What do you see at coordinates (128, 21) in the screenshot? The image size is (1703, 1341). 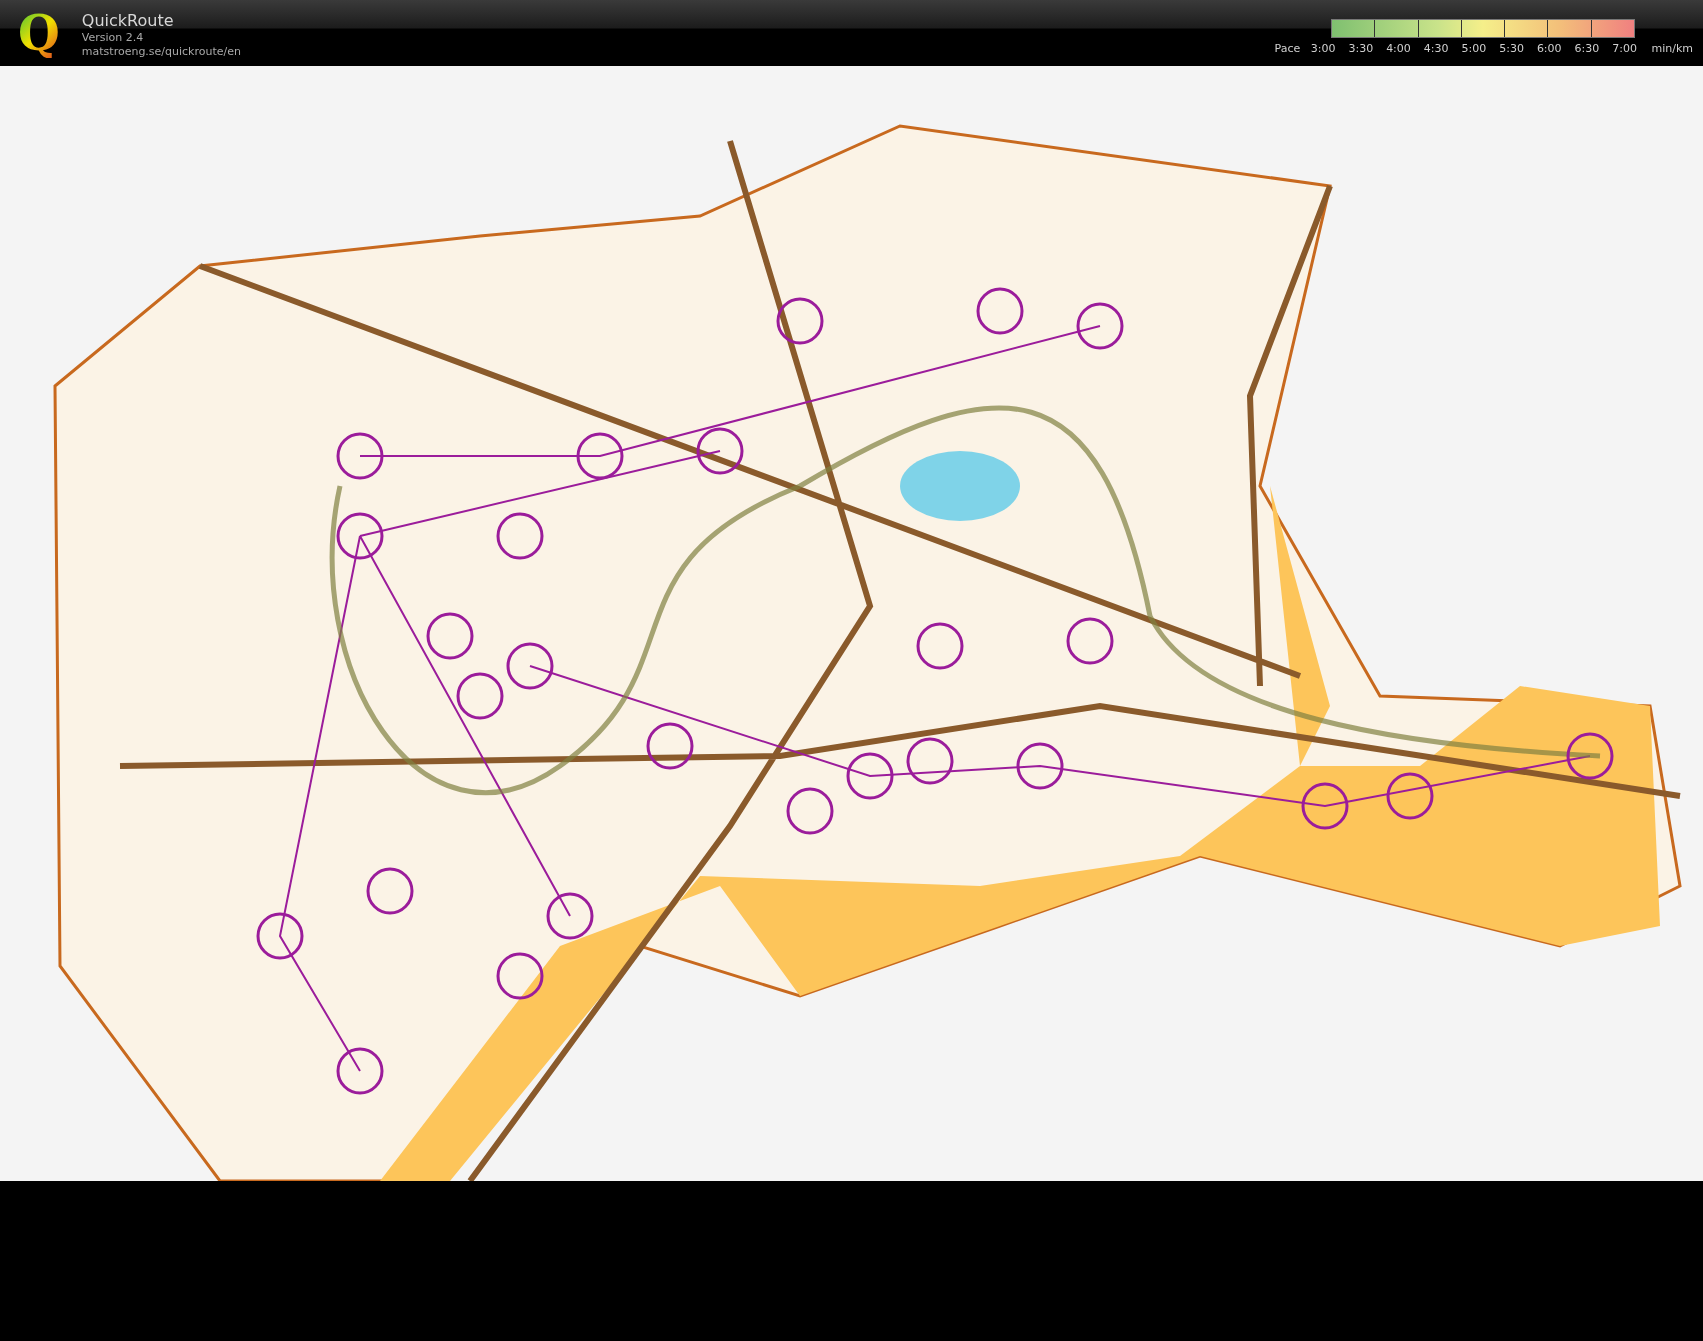 I see `app-title: QuickRoute` at bounding box center [128, 21].